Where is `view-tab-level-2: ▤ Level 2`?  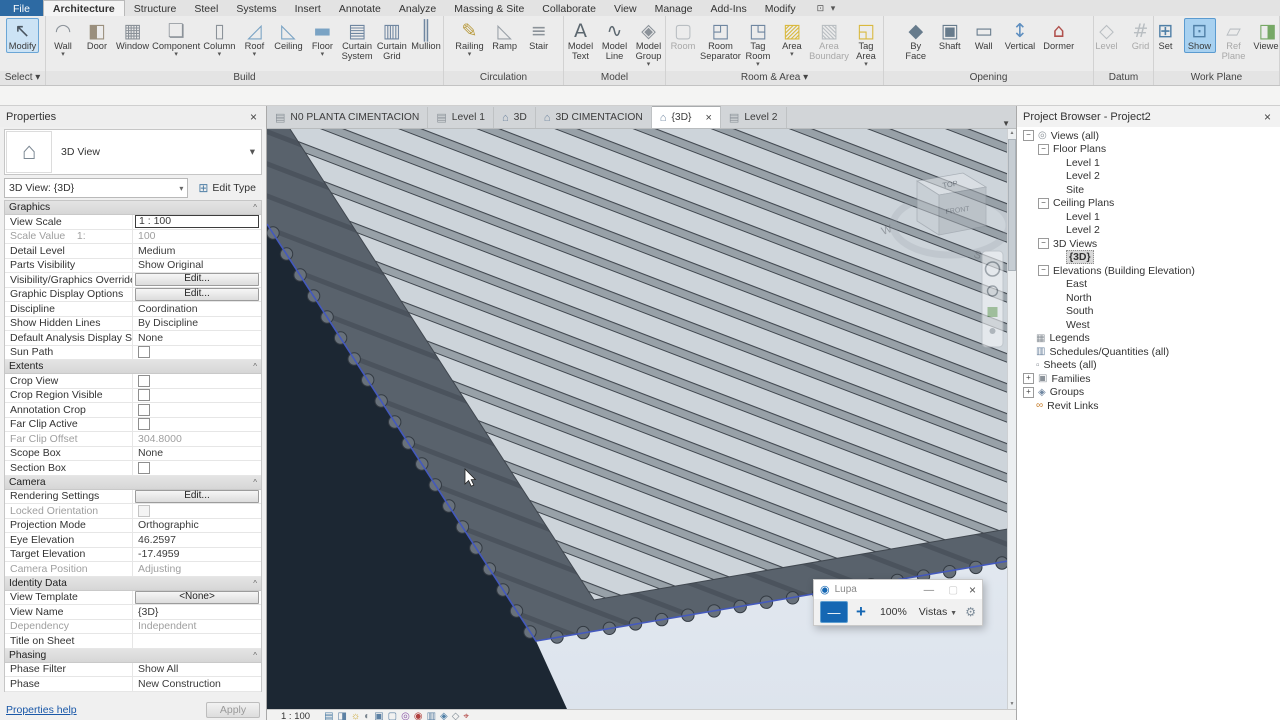 view-tab-level-2: ▤ Level 2 is located at coordinates (754, 117).